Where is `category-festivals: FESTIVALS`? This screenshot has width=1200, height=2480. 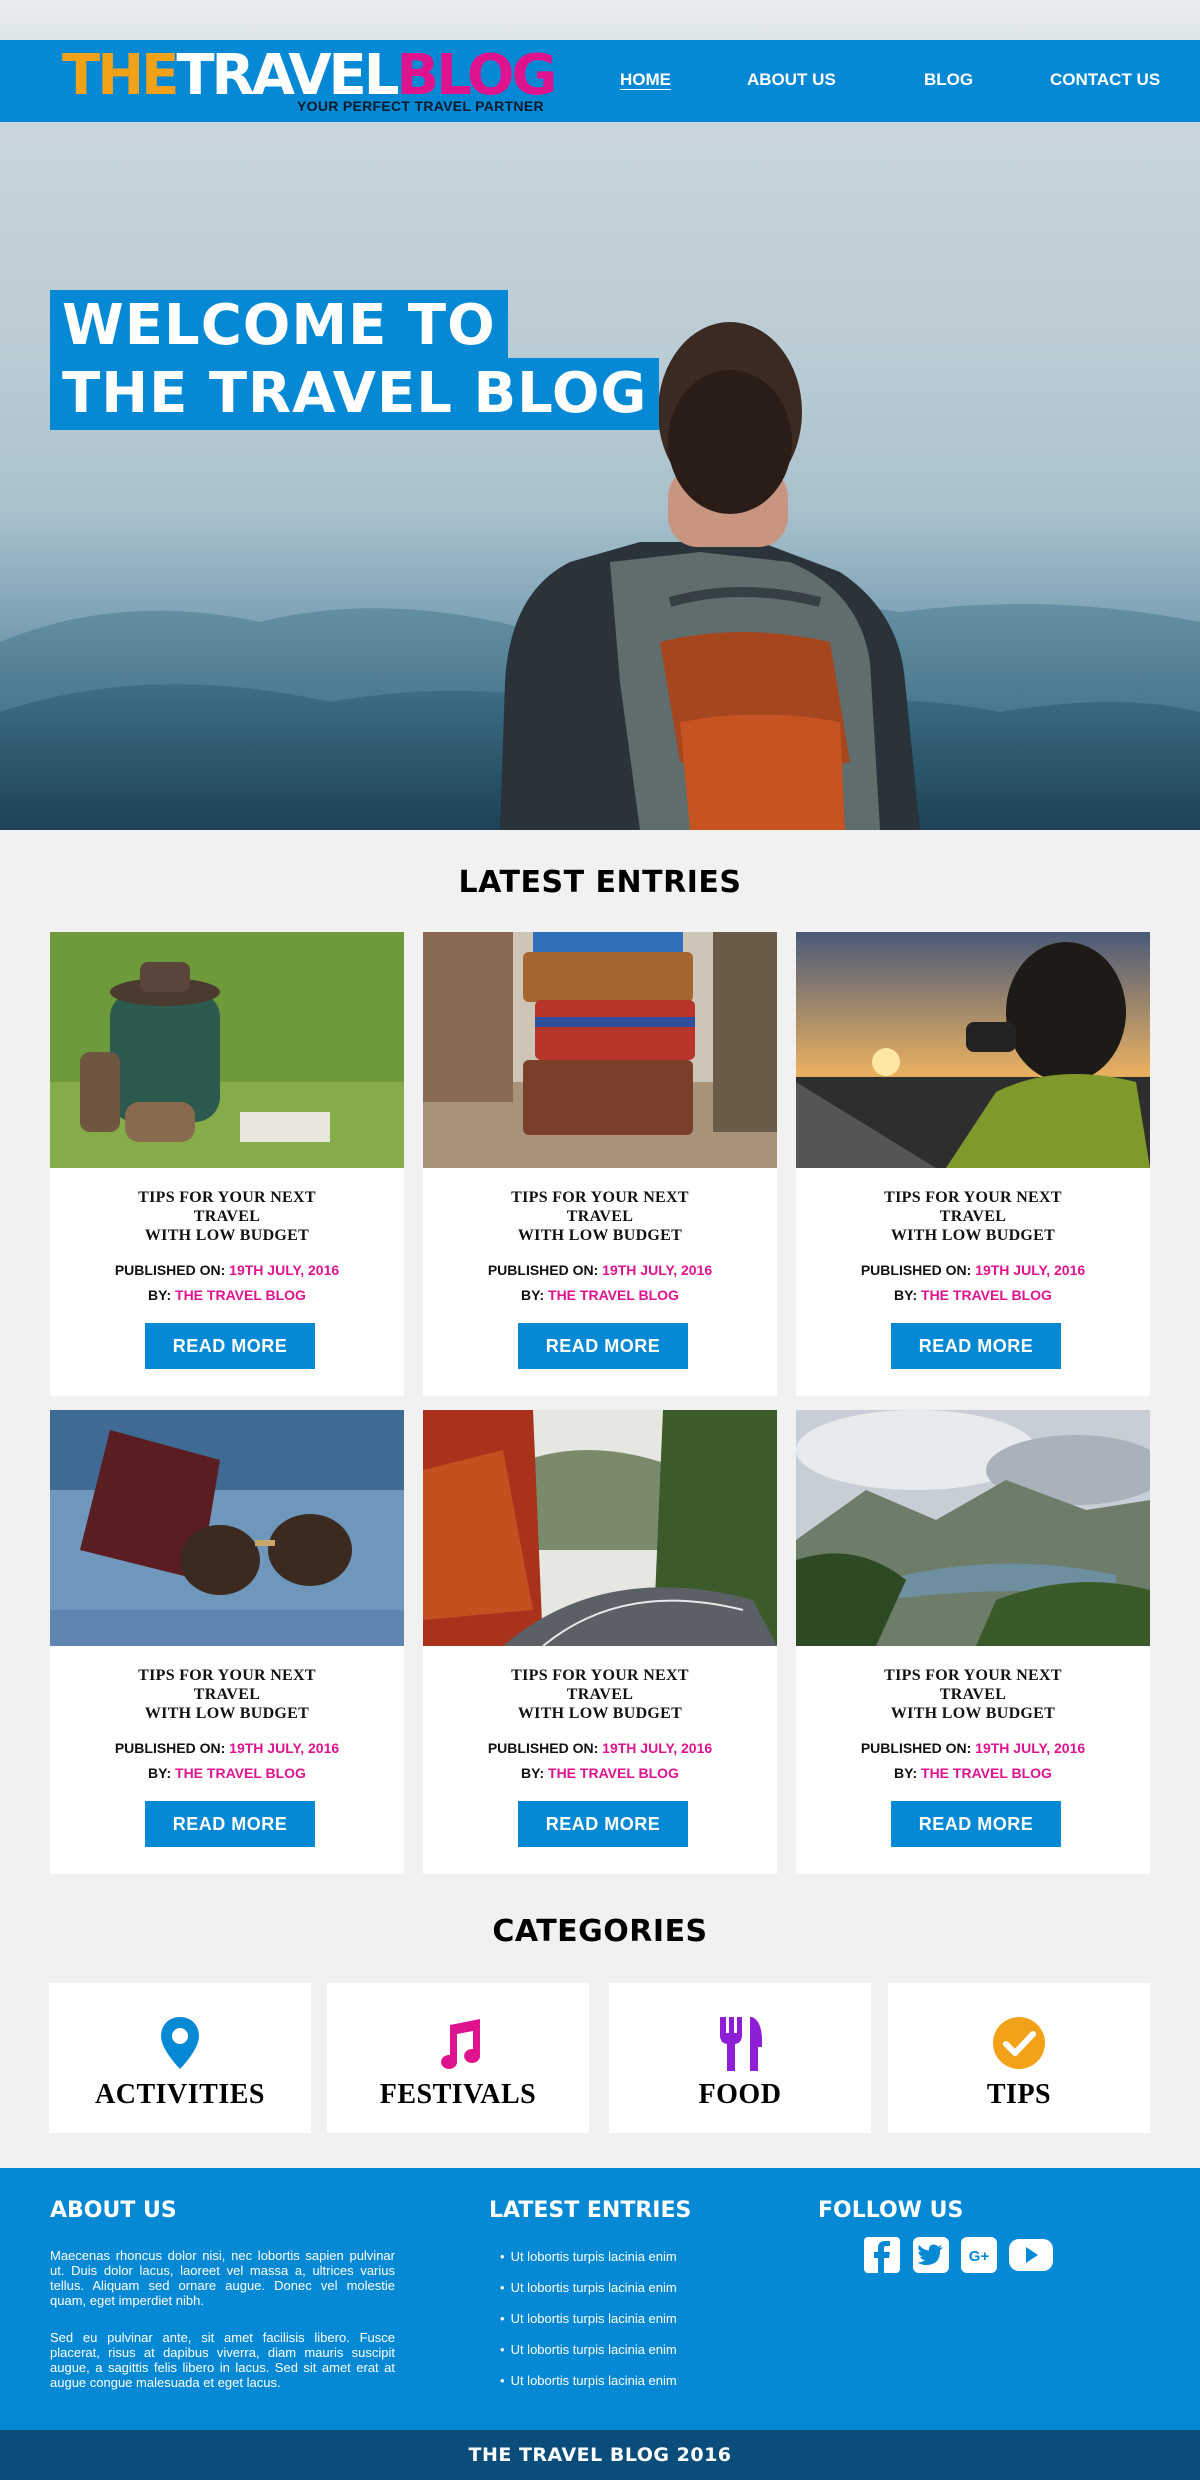
category-festivals: FESTIVALS is located at coordinates (458, 2058).